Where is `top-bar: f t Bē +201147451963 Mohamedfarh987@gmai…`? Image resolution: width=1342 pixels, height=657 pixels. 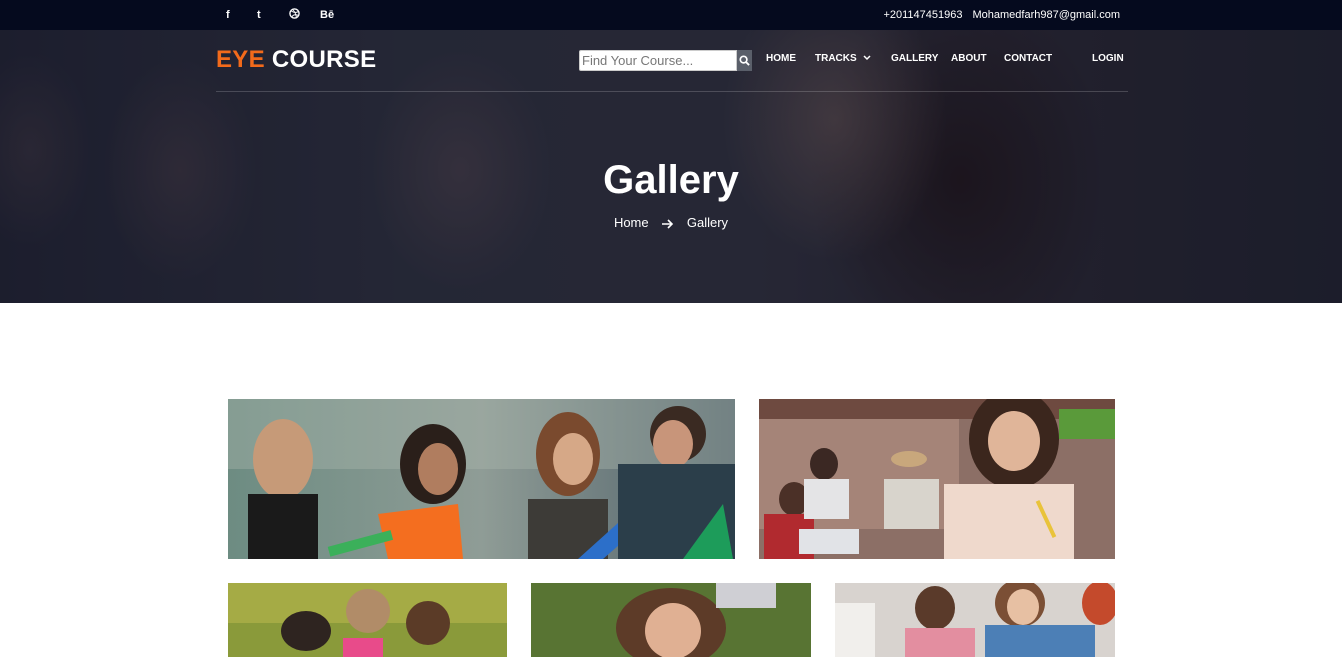
top-bar: f t Bē +201147451963 Mohamedfarh987@gmai… is located at coordinates (671, 15).